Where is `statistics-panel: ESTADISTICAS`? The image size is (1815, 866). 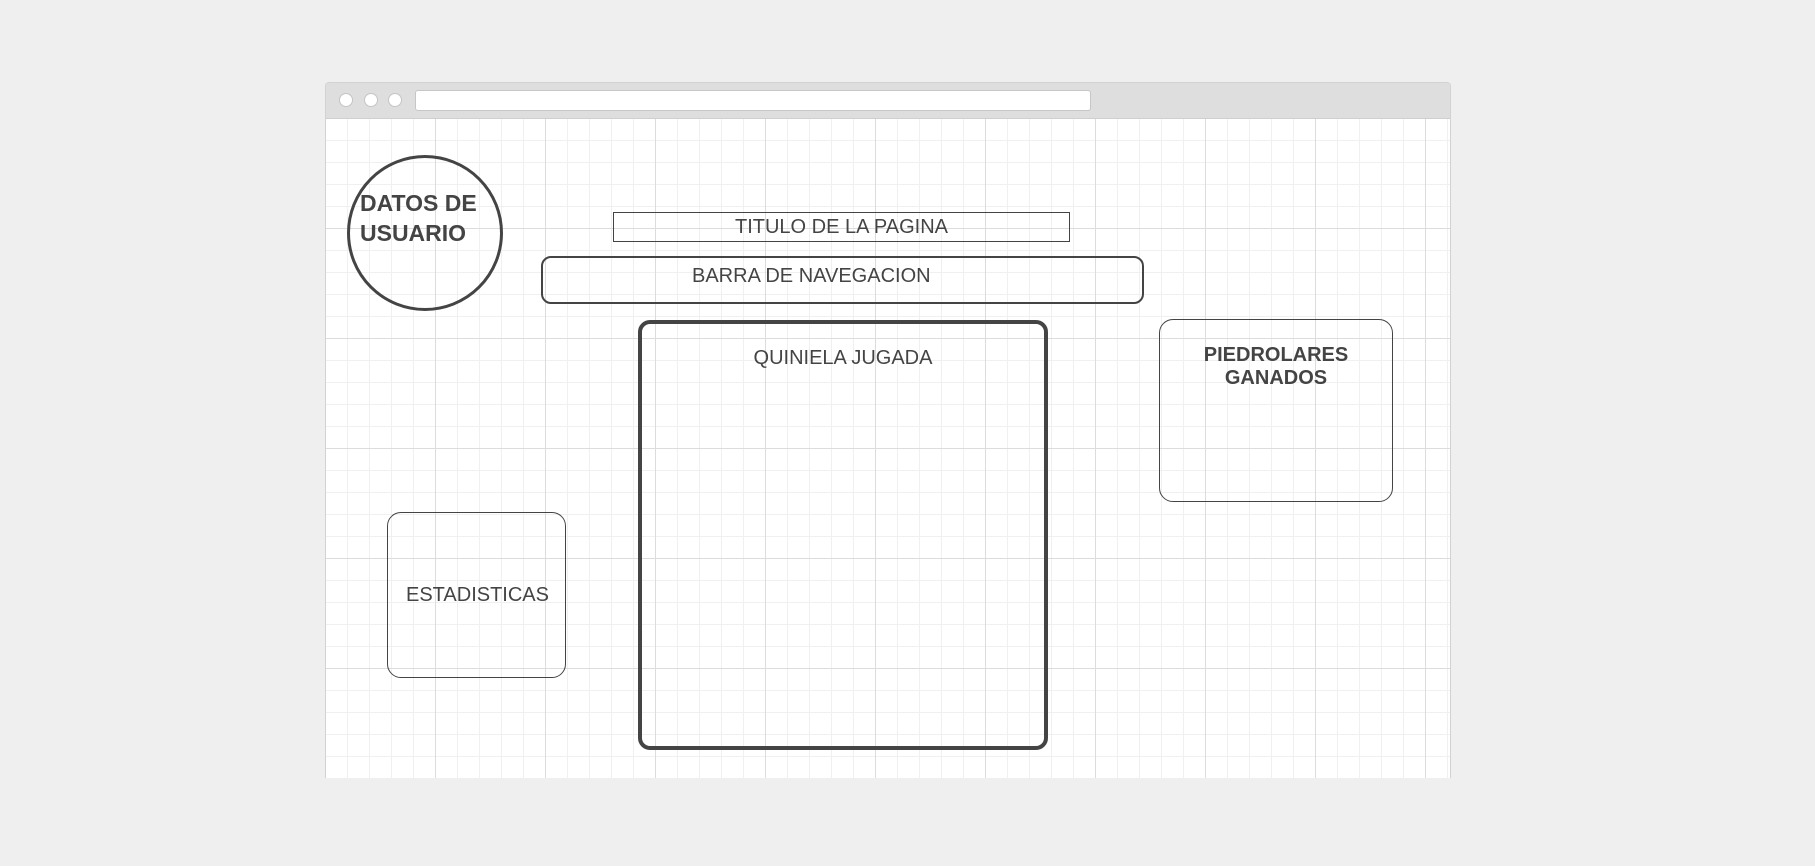 statistics-panel: ESTADISTICAS is located at coordinates (476, 595).